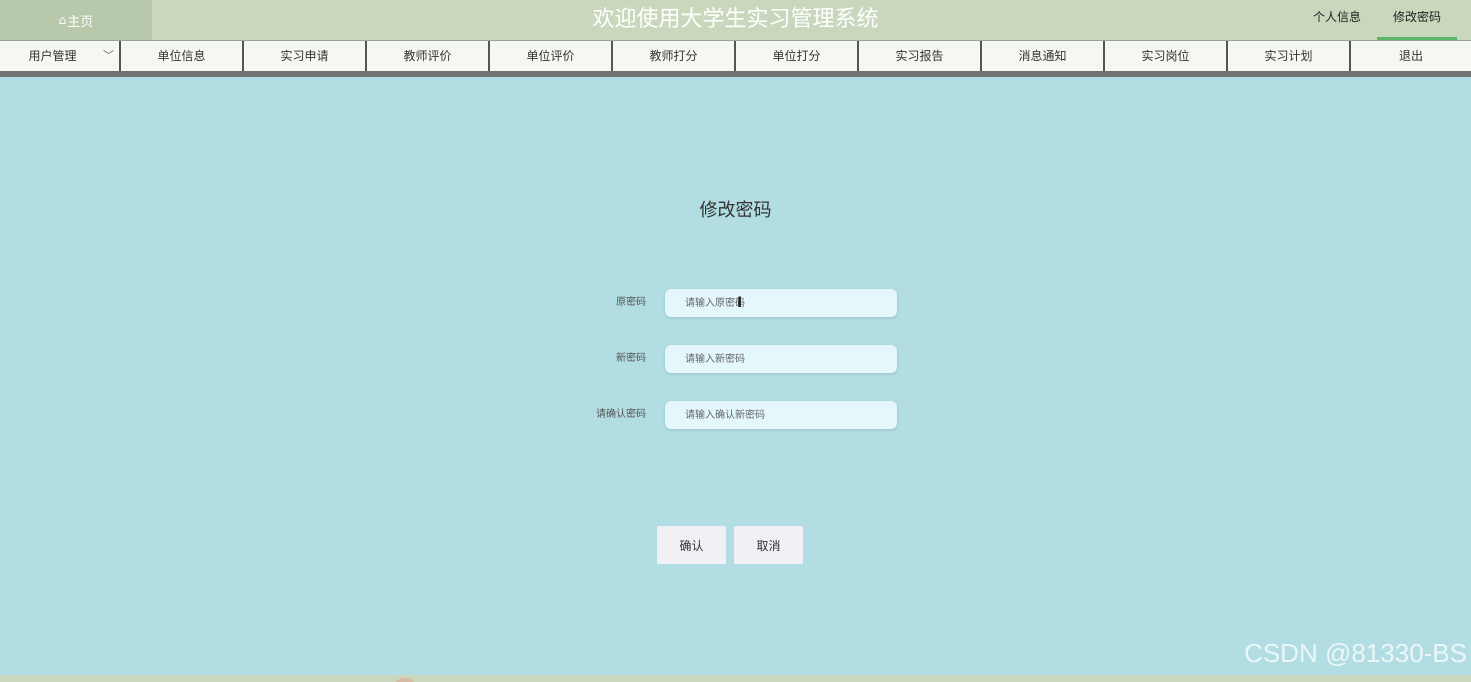 The image size is (1471, 682). Describe the element at coordinates (674, 56) in the screenshot. I see `nav-item-teacher-scoring: 教师打分` at that location.